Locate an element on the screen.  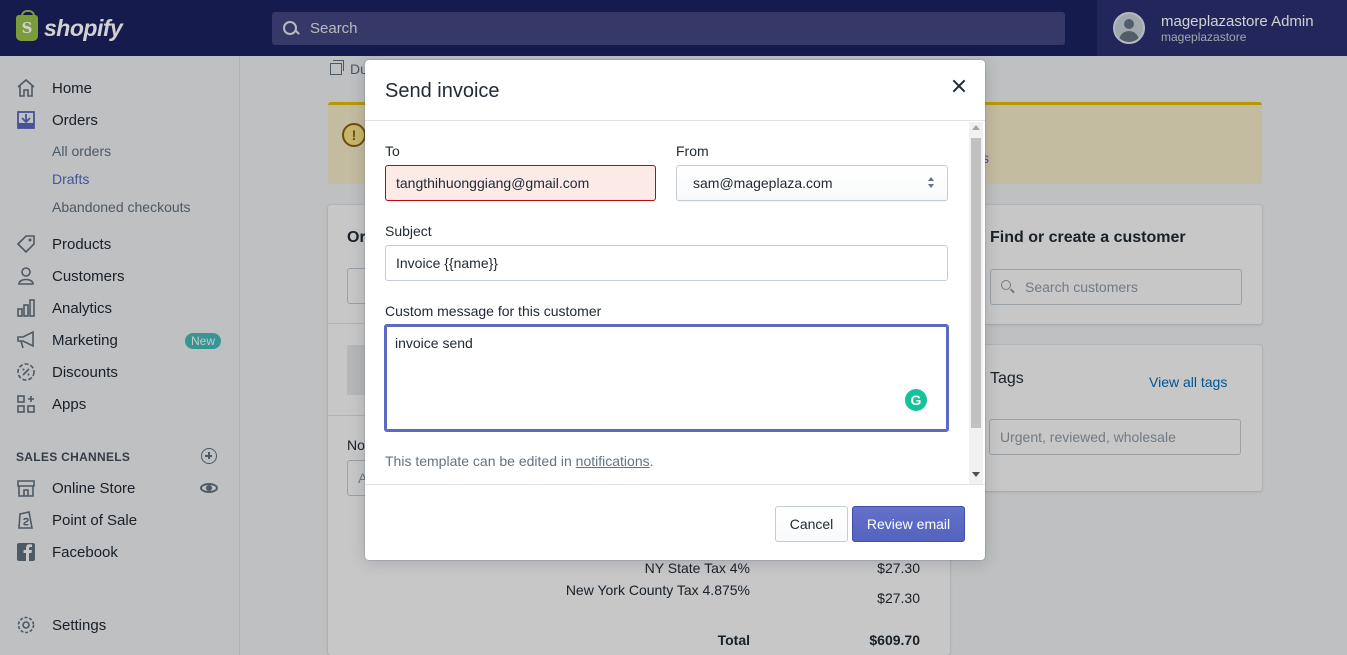
scroll-thumb is located at coordinates (976, 283).